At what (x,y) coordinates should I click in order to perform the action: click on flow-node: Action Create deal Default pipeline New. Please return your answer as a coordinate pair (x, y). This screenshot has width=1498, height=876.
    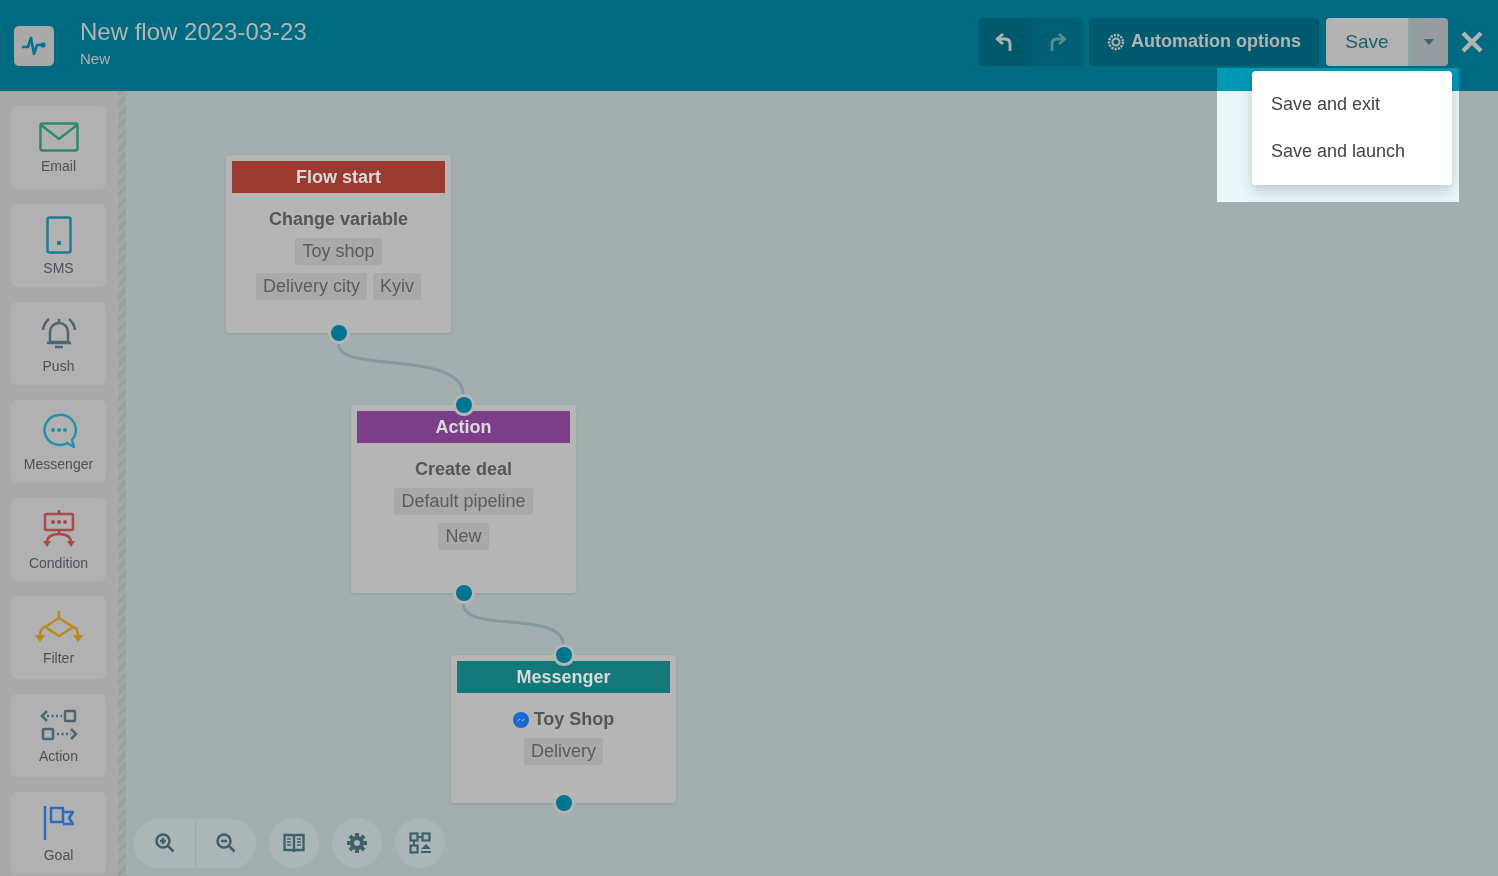
    Looking at the image, I should click on (463, 499).